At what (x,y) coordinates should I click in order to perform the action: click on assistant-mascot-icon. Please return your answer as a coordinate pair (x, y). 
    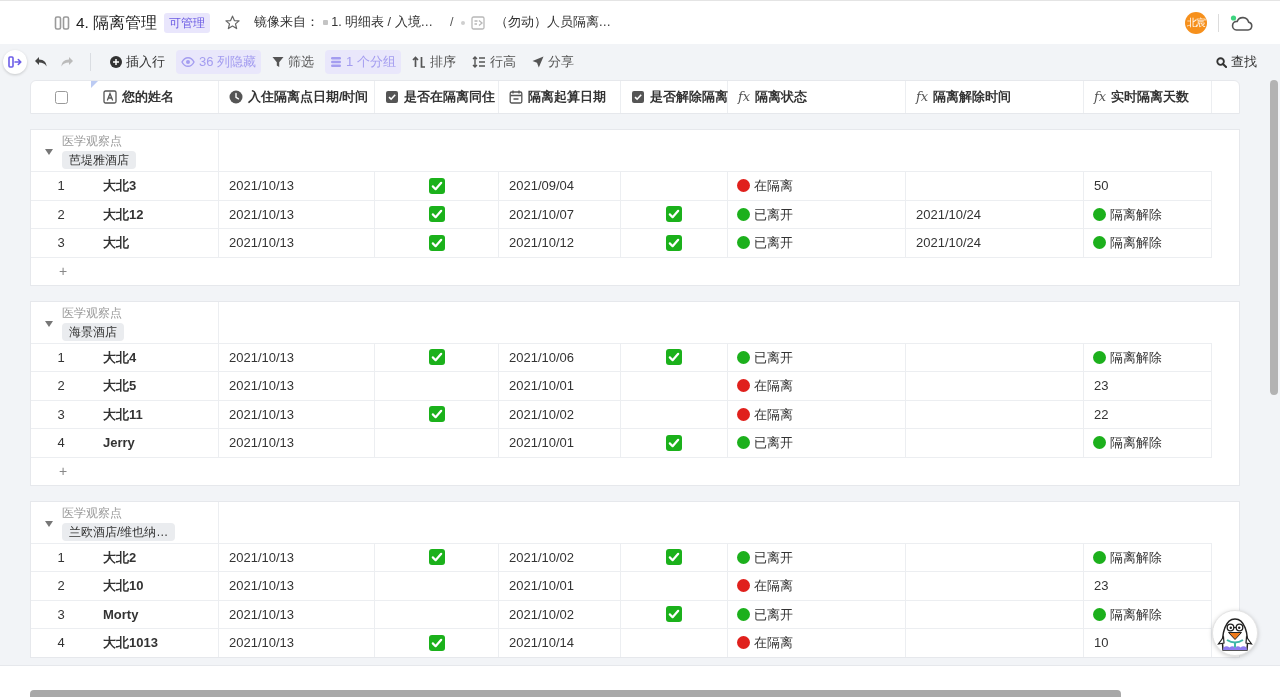
    Looking at the image, I should click on (1235, 633).